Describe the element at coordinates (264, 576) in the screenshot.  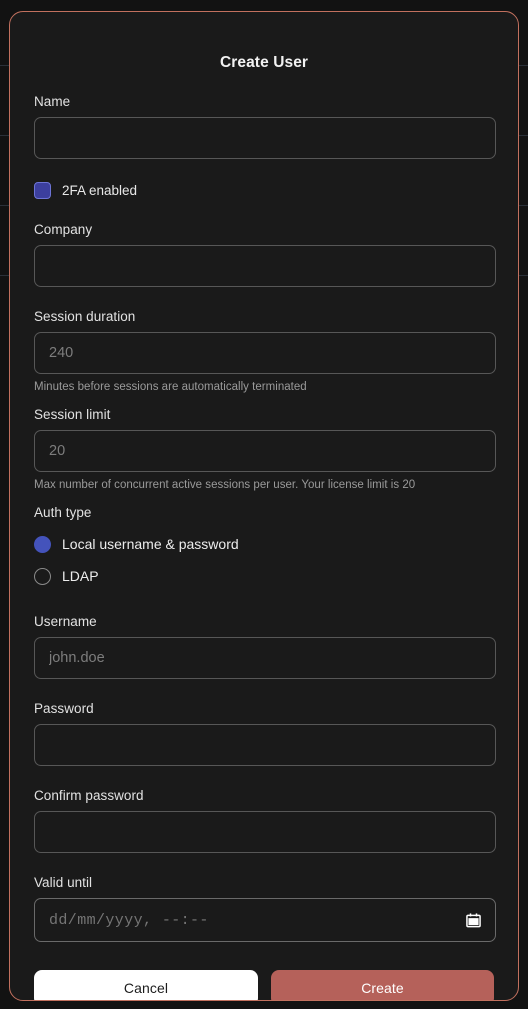
I see `auth-type-option-ldap: LDAP` at that location.